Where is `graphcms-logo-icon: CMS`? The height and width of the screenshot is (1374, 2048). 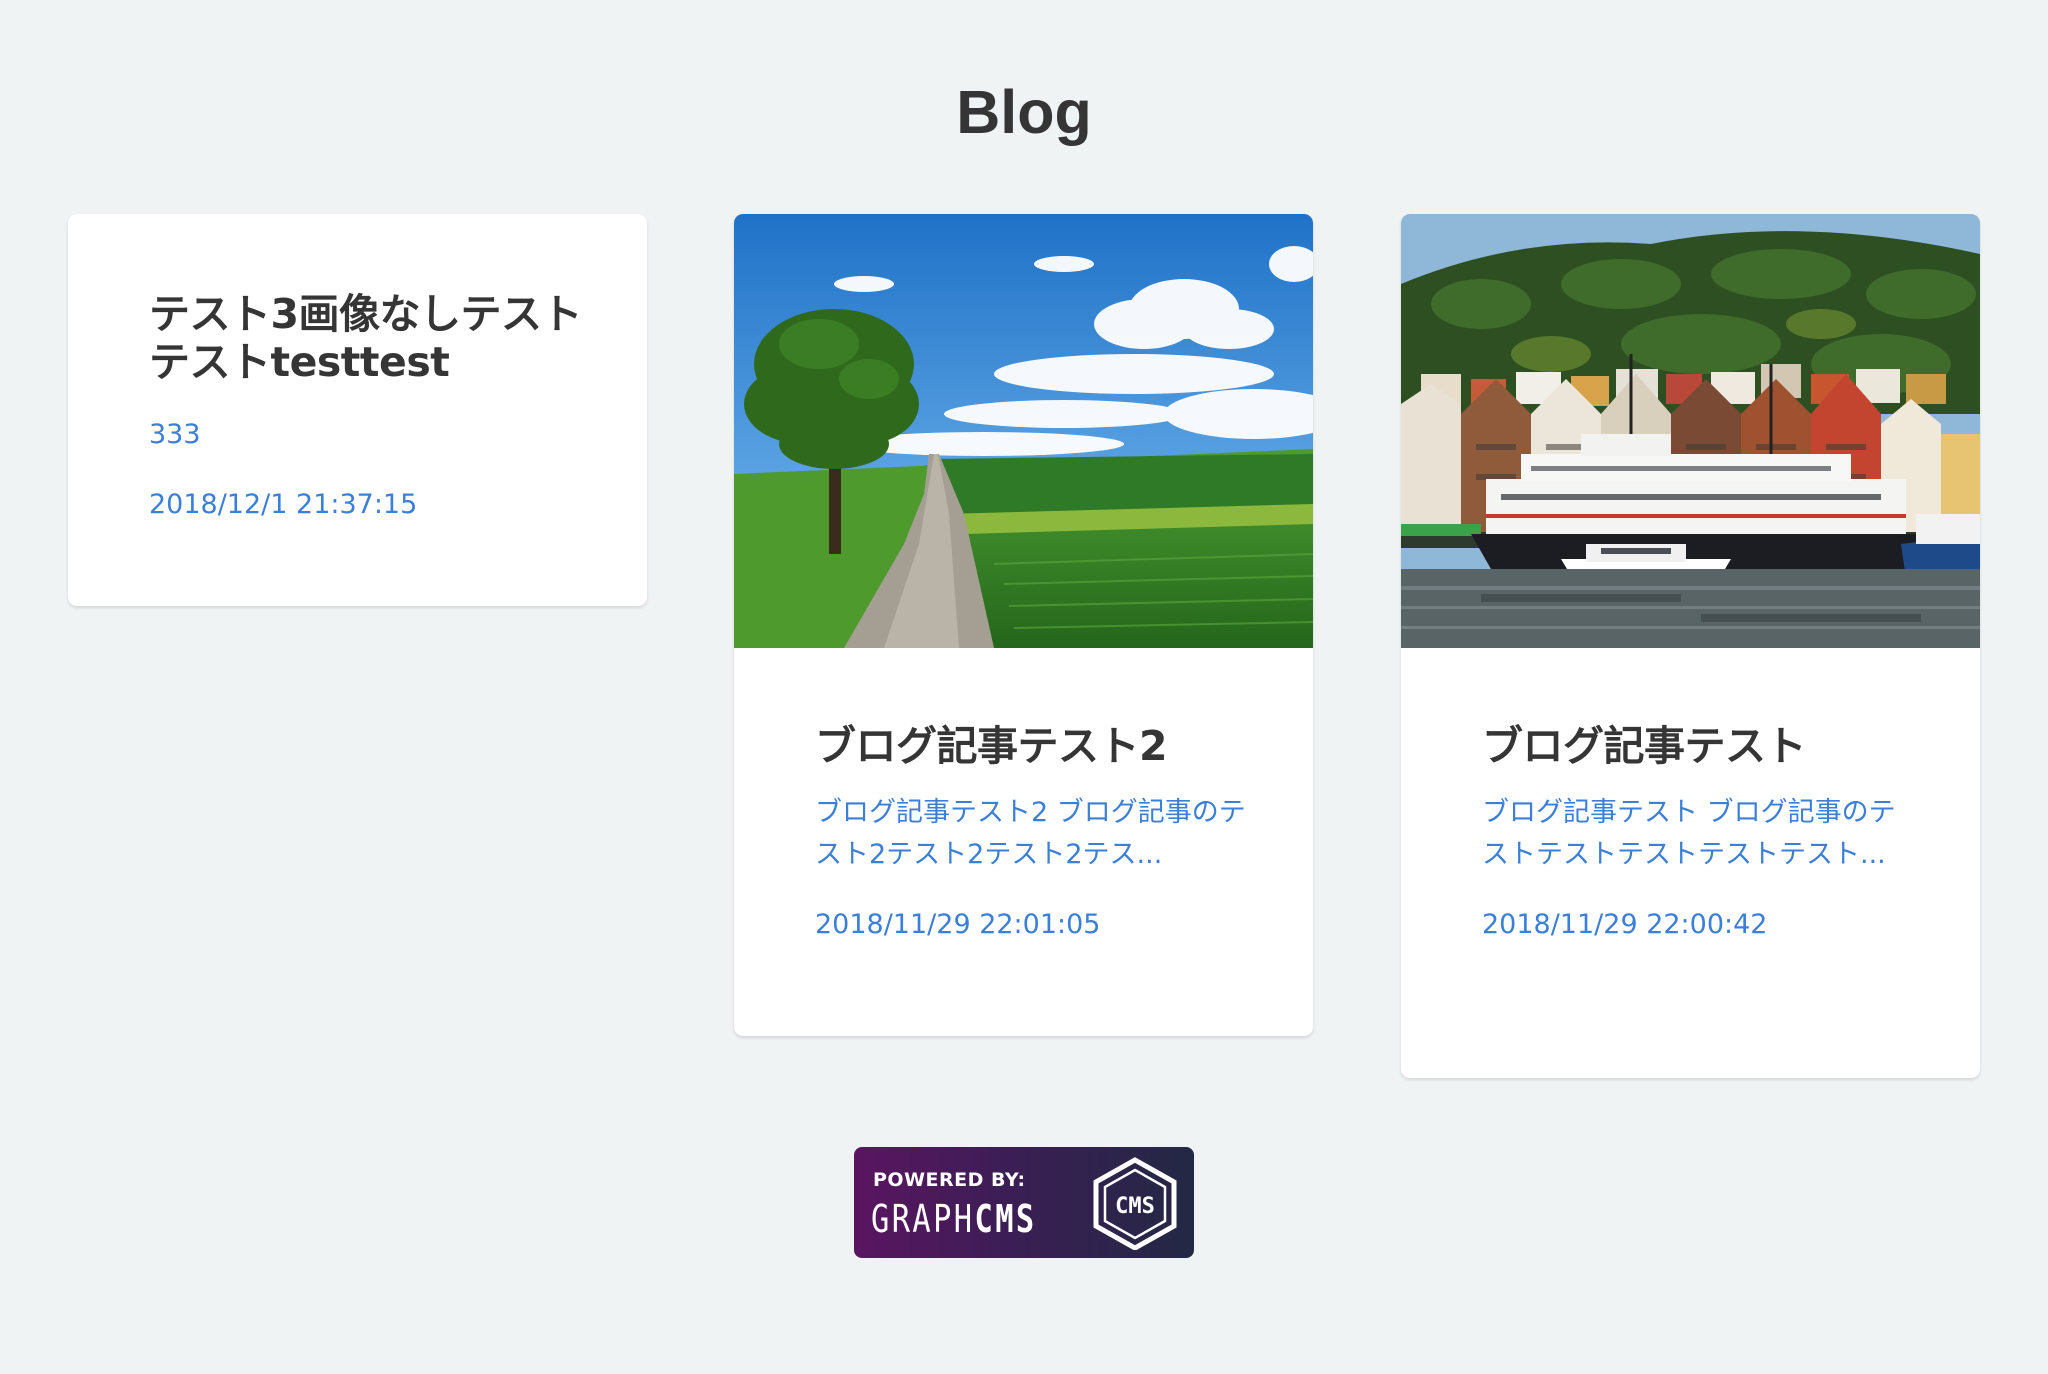
graphcms-logo-icon: CMS is located at coordinates (1135, 1203).